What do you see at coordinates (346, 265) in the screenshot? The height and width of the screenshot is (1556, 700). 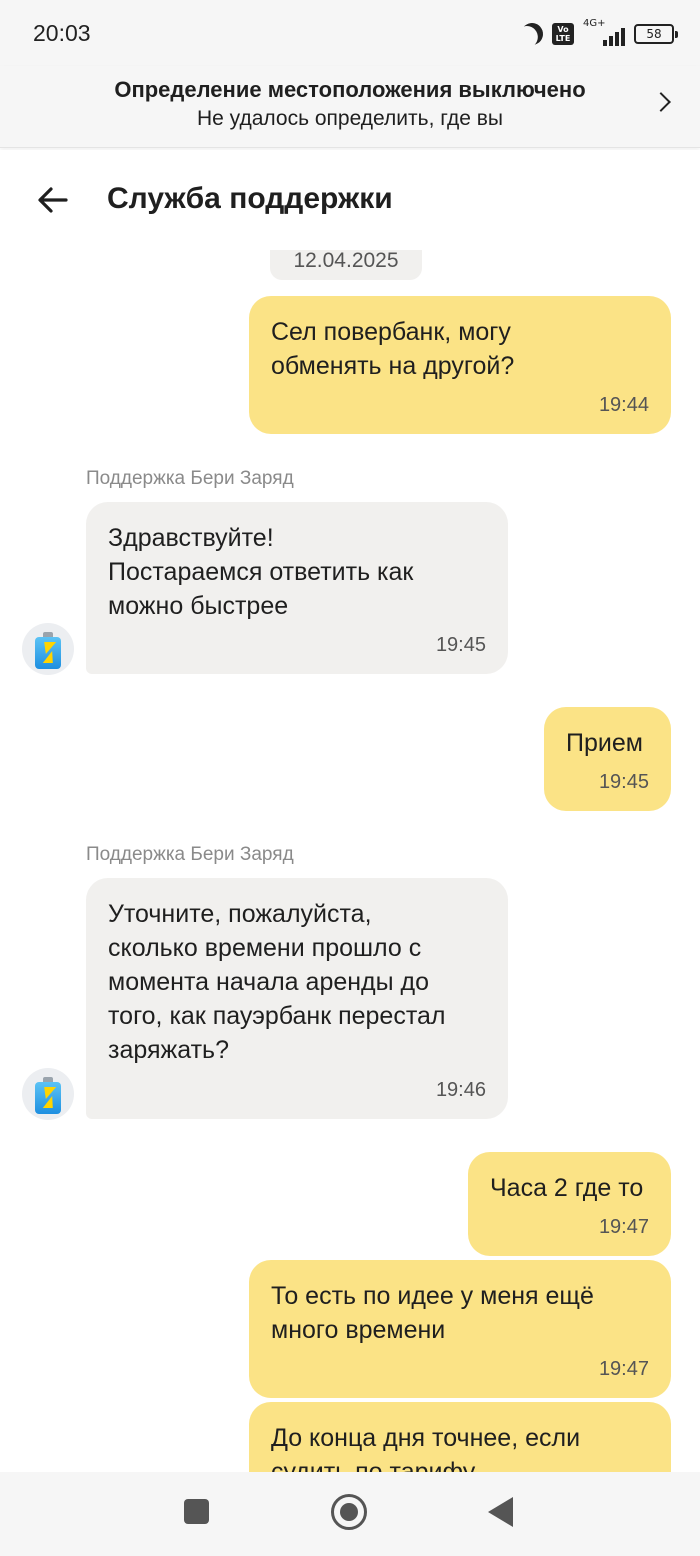 I see `date-label: 12.04.2025` at bounding box center [346, 265].